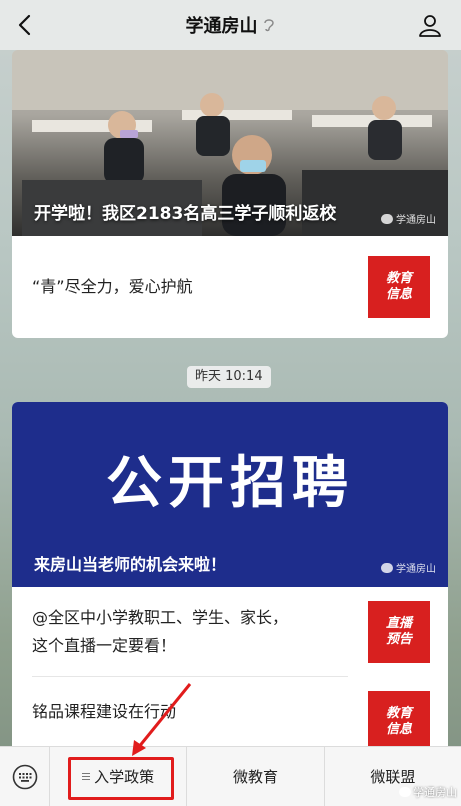 This screenshot has height=806, width=461. I want to click on article-title-line-1: @全区中小学教职工、学生、家长，, so click(160, 617).